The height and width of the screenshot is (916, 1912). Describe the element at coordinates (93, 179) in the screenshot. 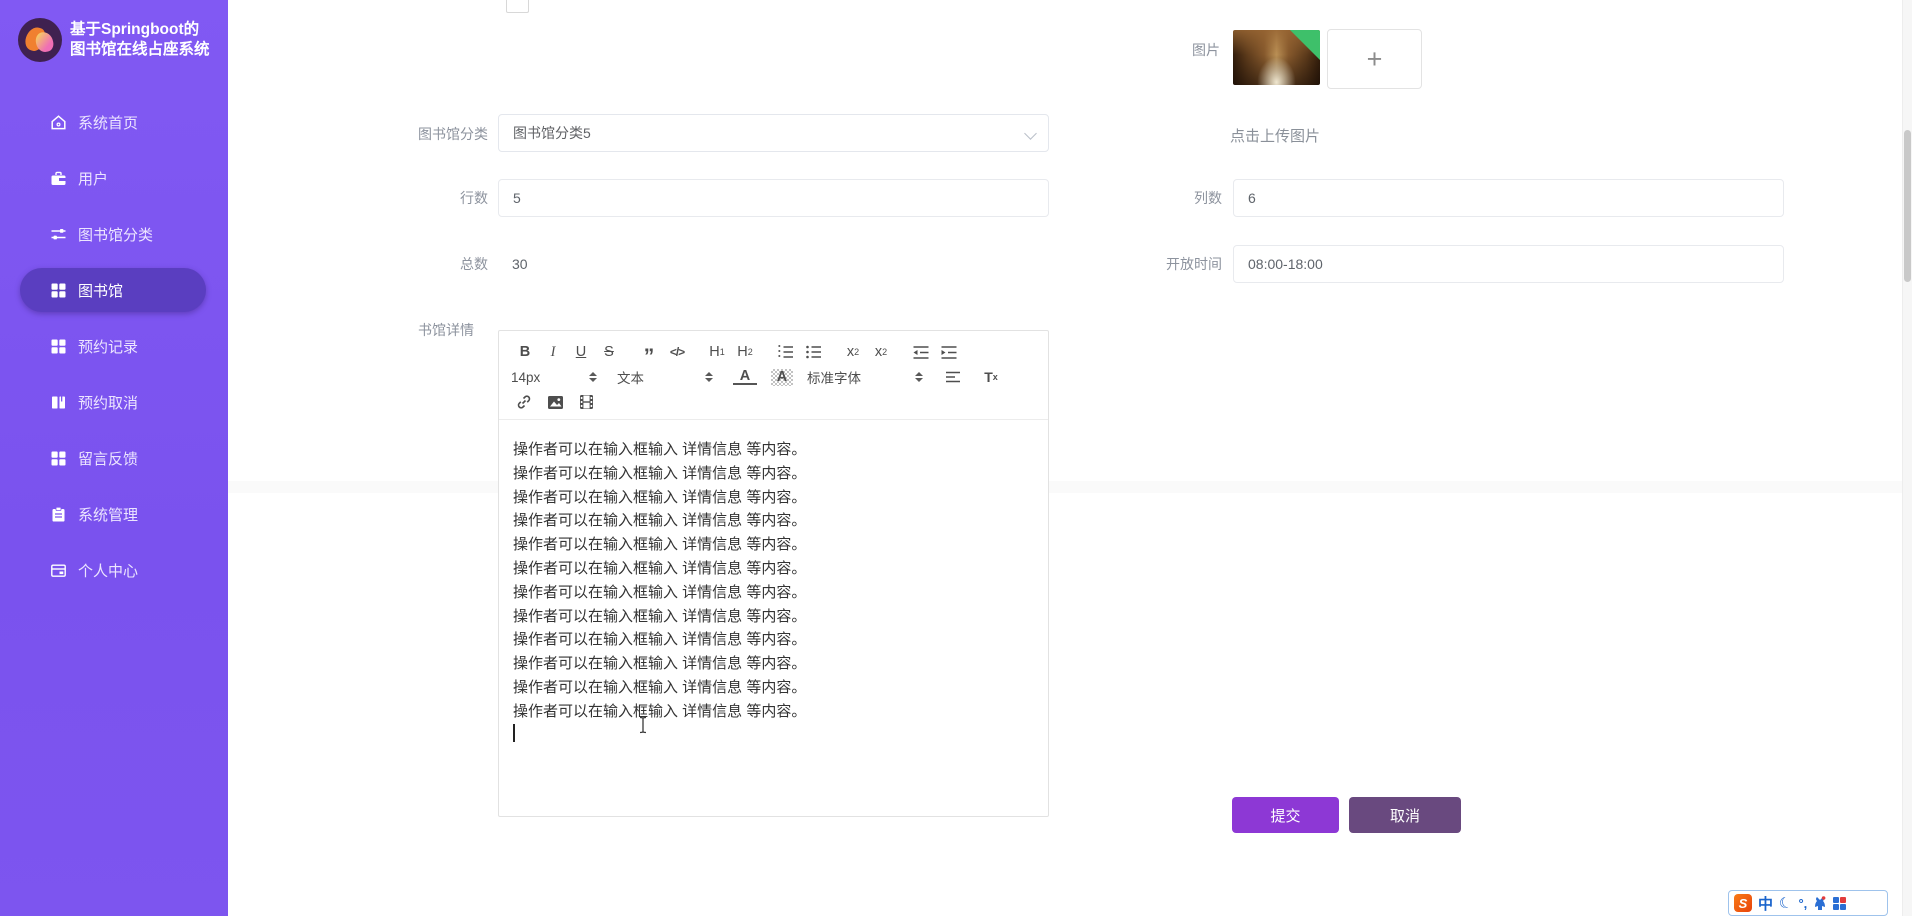

I see `sidebar-item-label: 用户` at that location.